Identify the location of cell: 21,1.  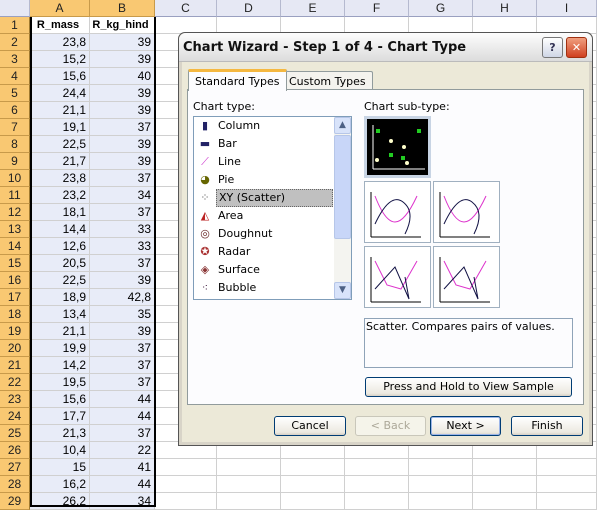
(60, 110).